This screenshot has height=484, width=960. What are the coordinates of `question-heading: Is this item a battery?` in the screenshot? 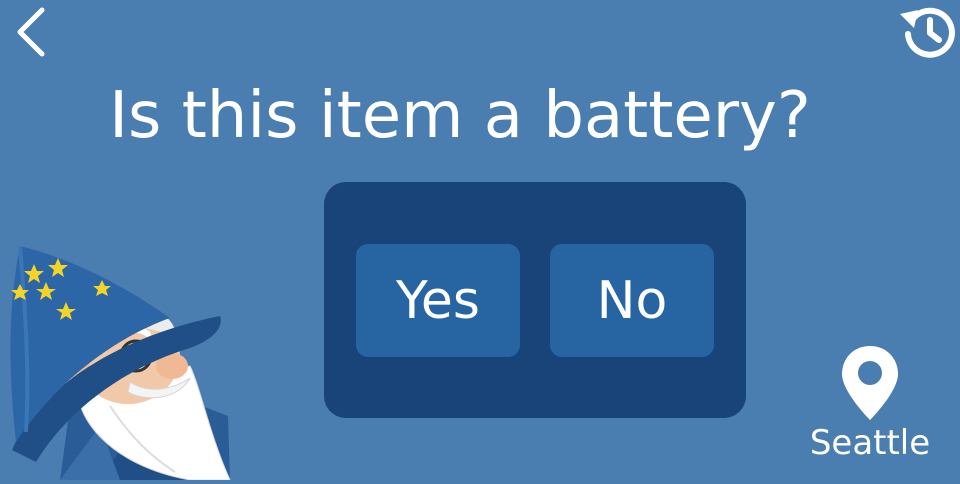 It's located at (460, 116).